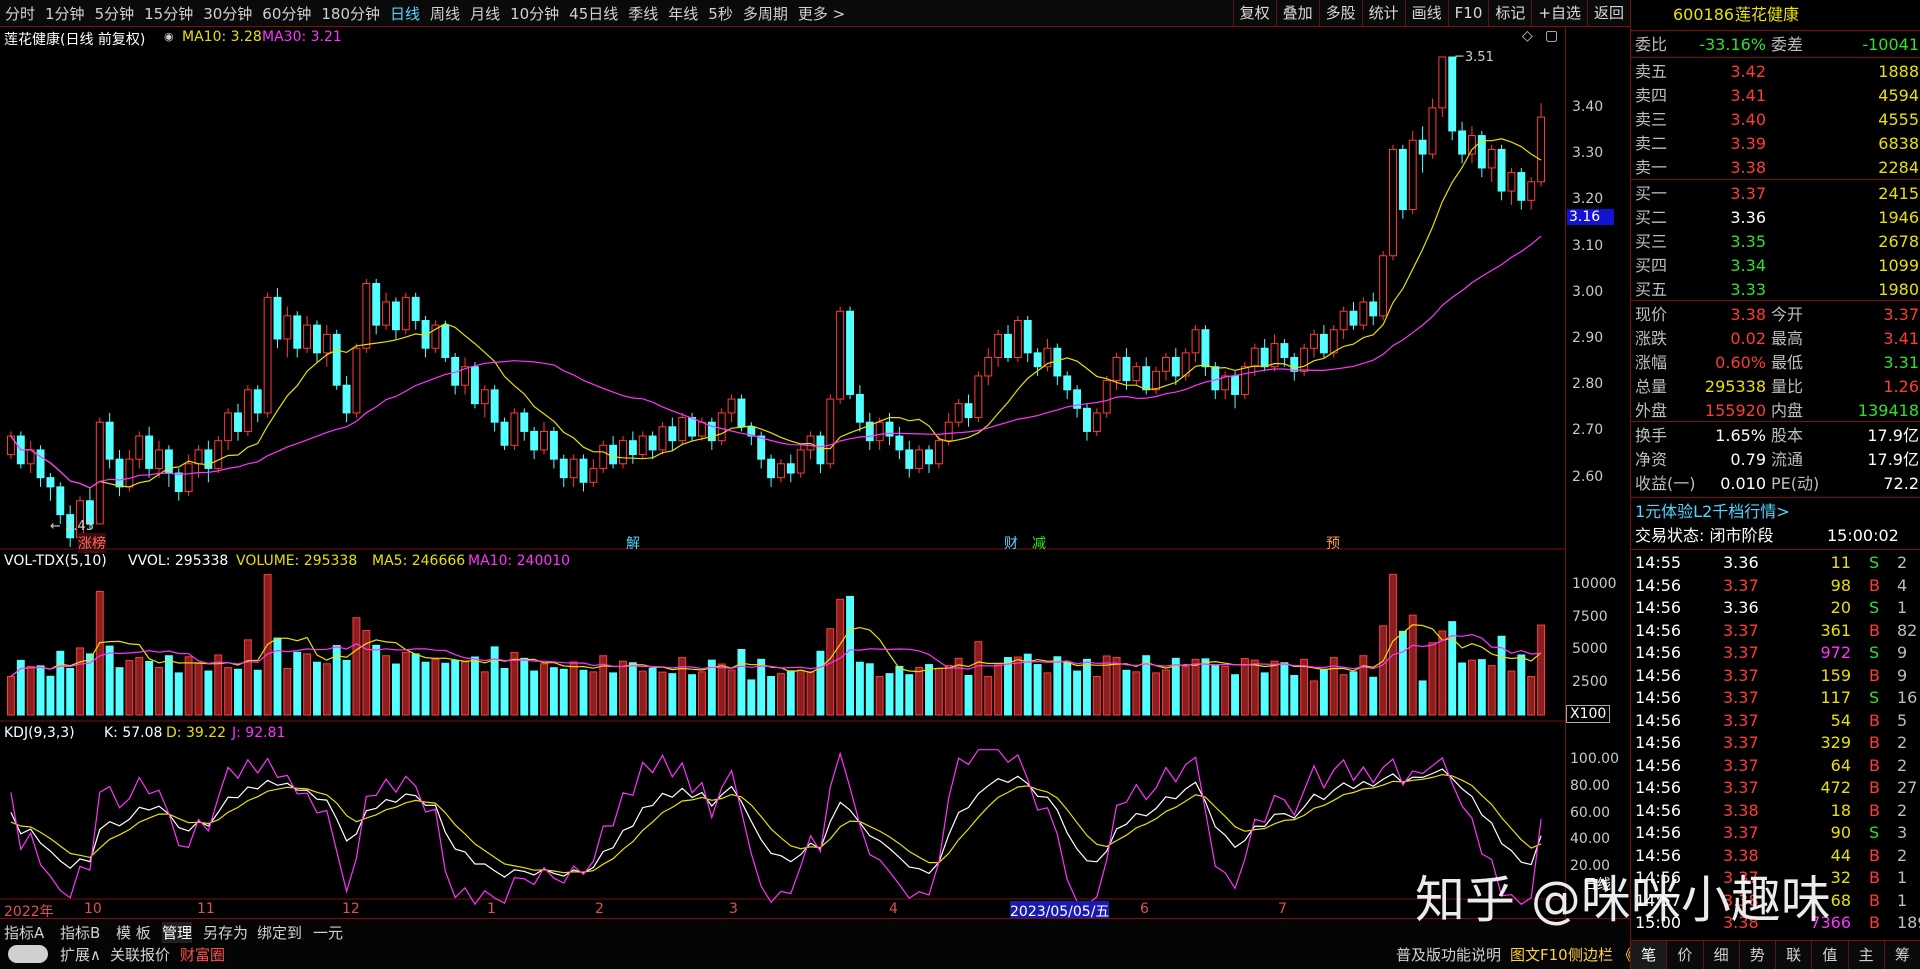  What do you see at coordinates (177, 932) in the screenshot?
I see `tab-manage: 管理` at bounding box center [177, 932].